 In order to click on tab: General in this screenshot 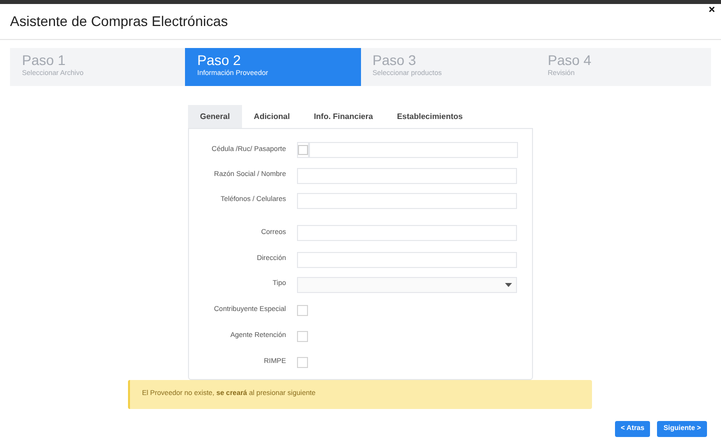, I will do `click(215, 116)`.